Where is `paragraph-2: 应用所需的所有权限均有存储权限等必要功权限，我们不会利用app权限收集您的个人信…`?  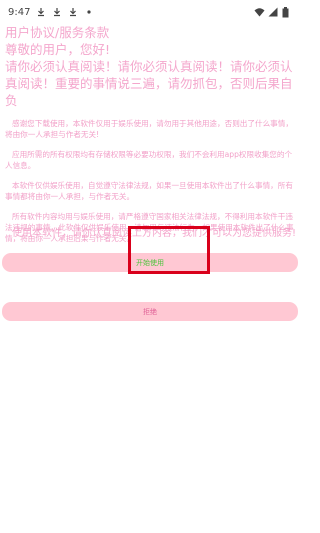 paragraph-2: 应用所需的所有权限均有存储权限等必要功权限，我们不会利用app权限收集您的个人信… is located at coordinates (149, 160).